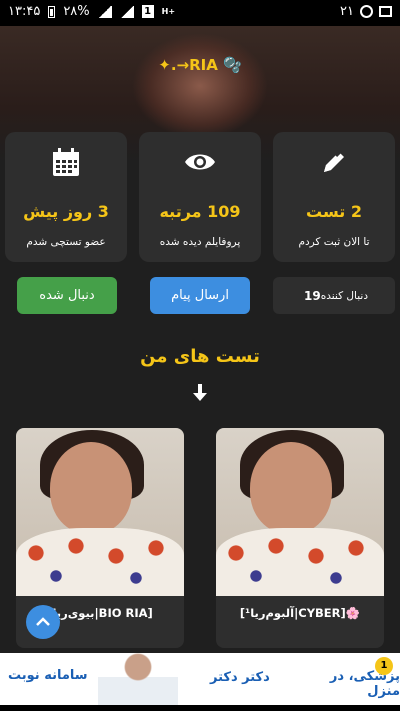 The width and height of the screenshot is (400, 711). What do you see at coordinates (334, 197) in the screenshot?
I see `stat-card-tests: 2 تست تا الان ثبت کردم` at bounding box center [334, 197].